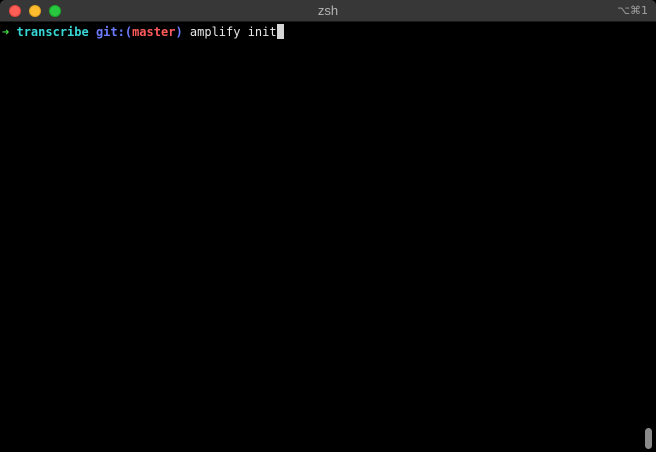 The height and width of the screenshot is (452, 656). I want to click on window-shortcut-label: ⌥⌘1, so click(632, 10).